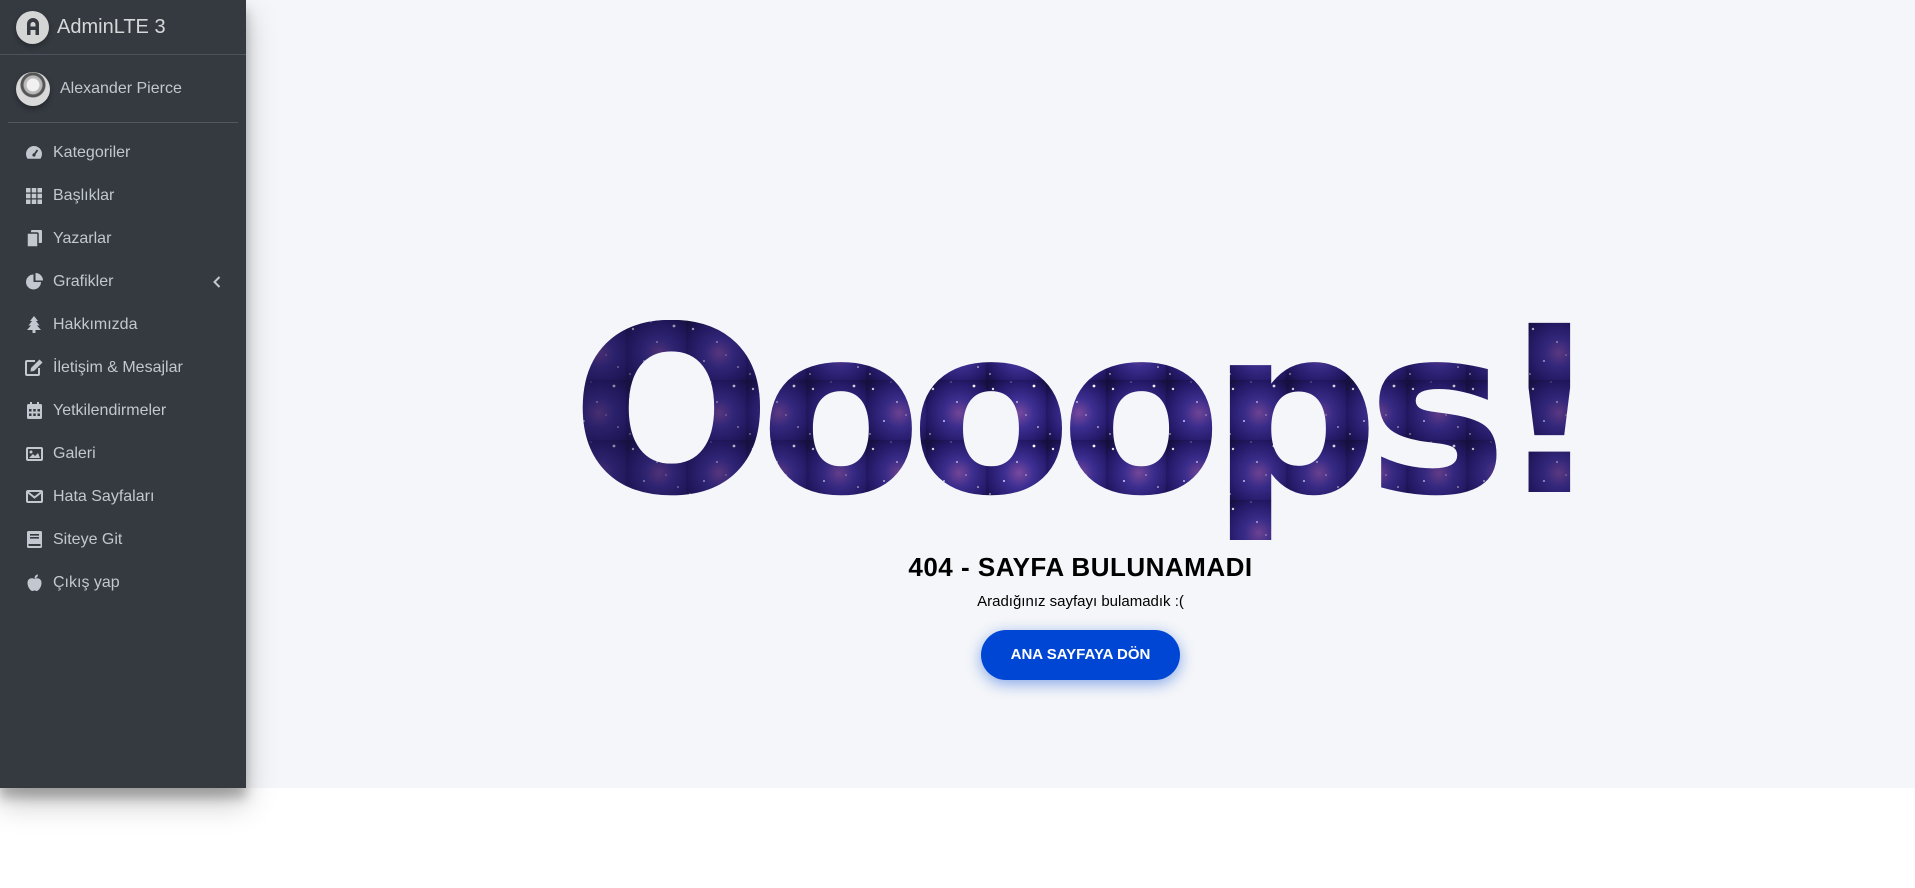 The height and width of the screenshot is (888, 1915). Describe the element at coordinates (92, 152) in the screenshot. I see `sidebar-item-label: Kategoriler` at that location.